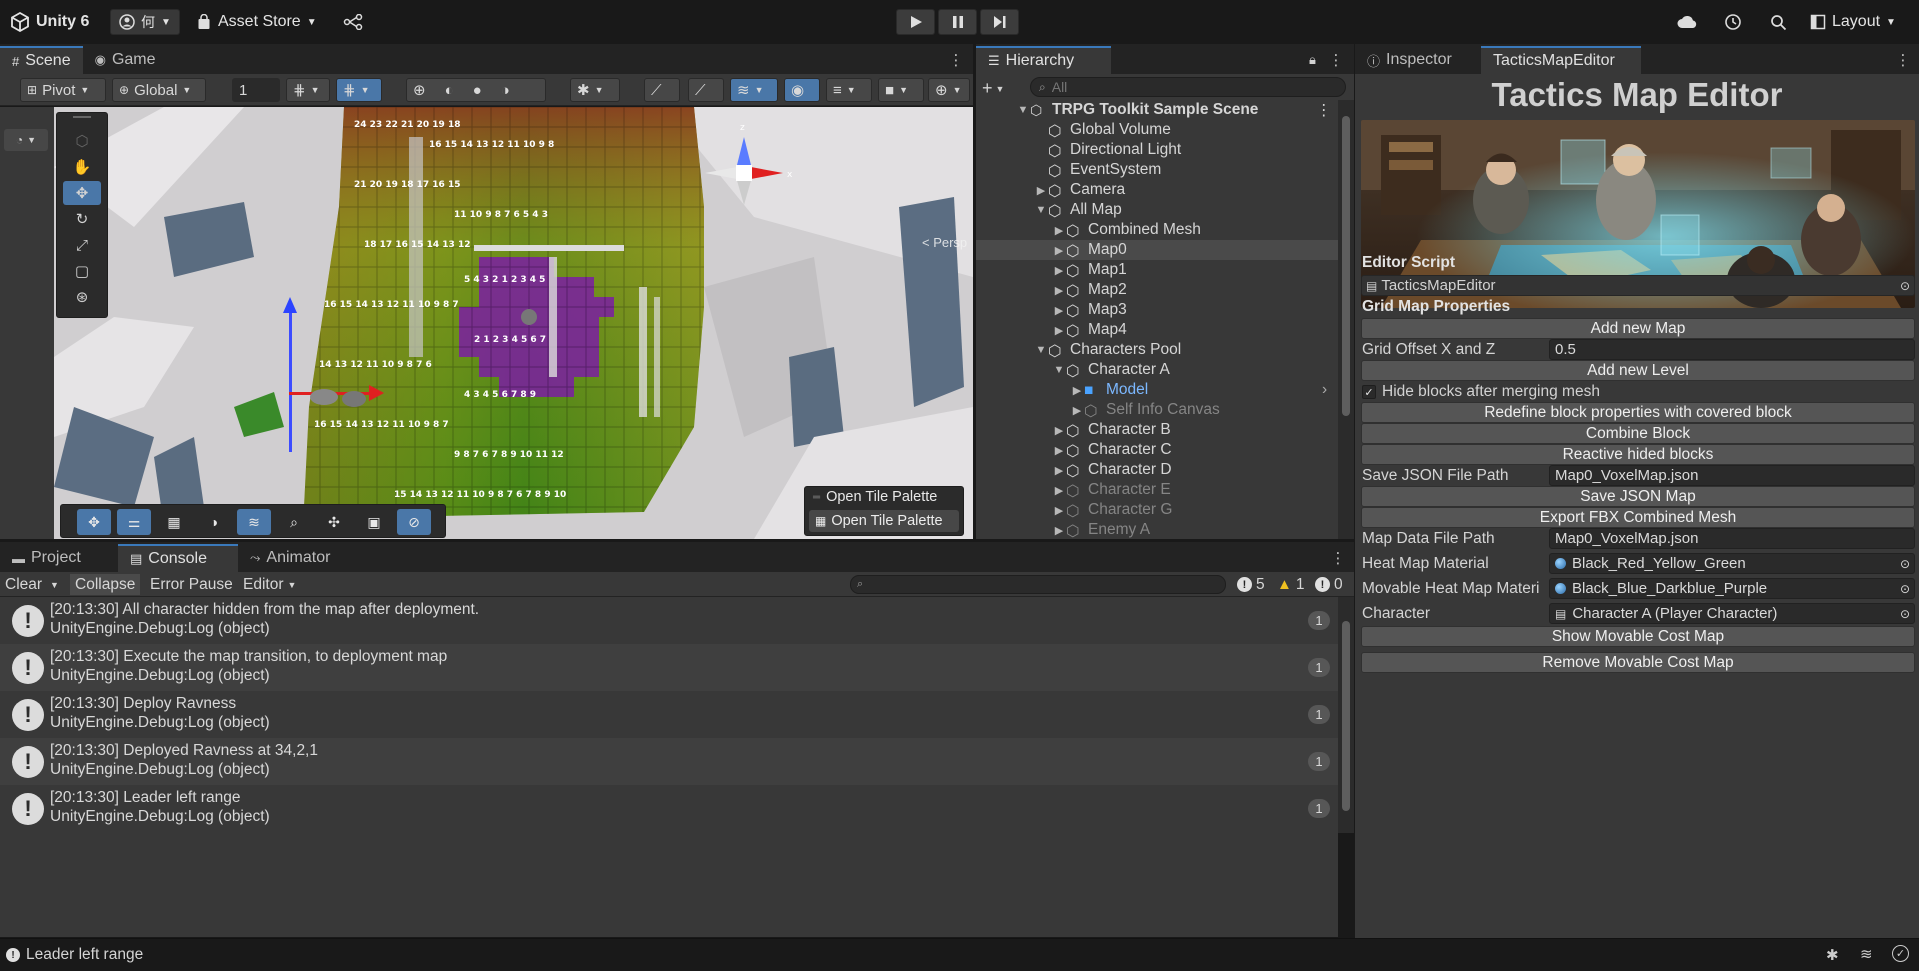  What do you see at coordinates (1638, 636) in the screenshot?
I see `show-movable-cost-map-button: Show Movable Cost Map` at bounding box center [1638, 636].